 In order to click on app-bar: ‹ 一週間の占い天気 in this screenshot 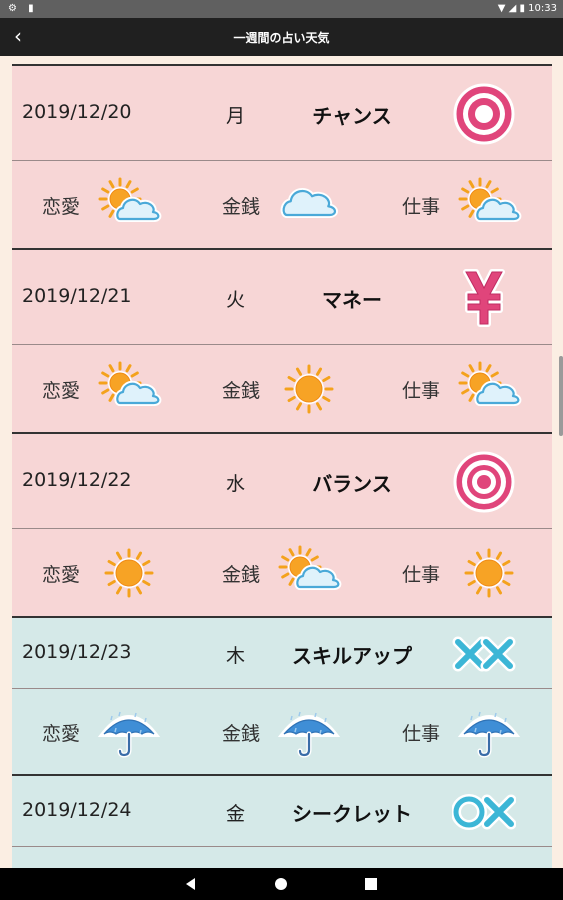, I will do `click(281, 37)`.